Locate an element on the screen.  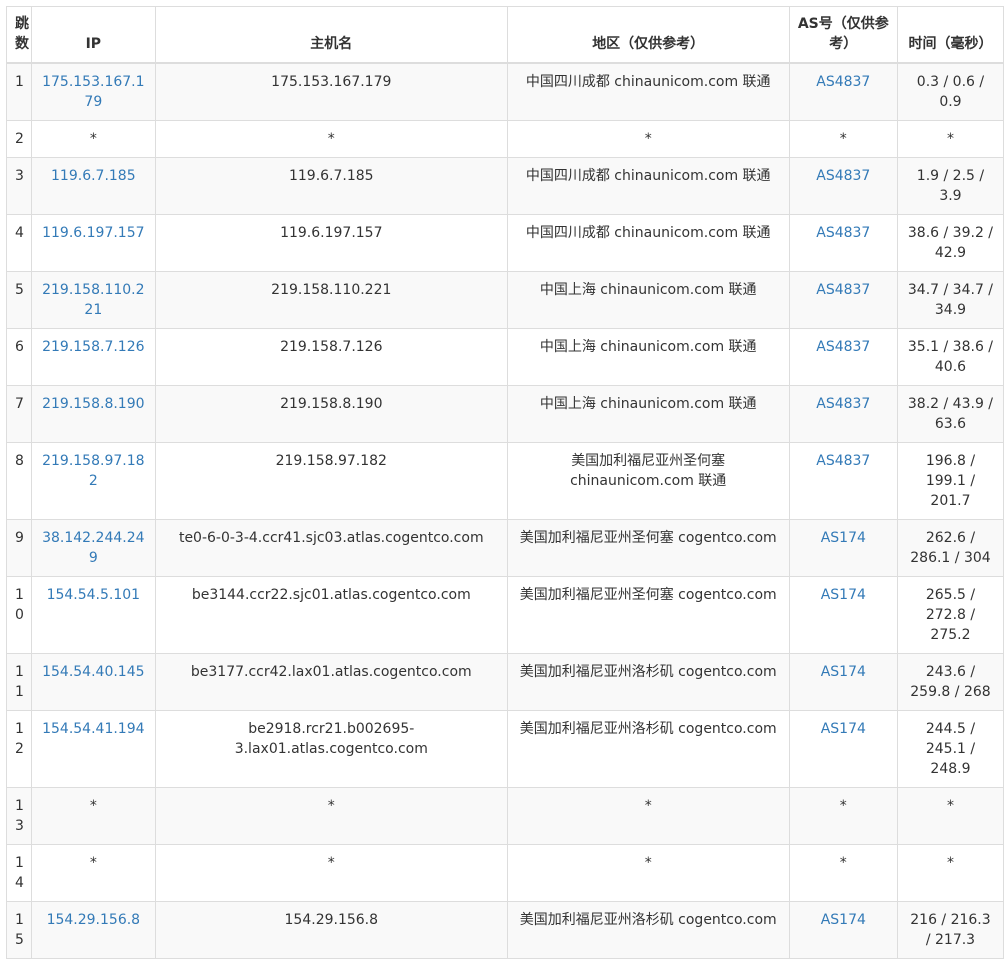
table-header-row: 跳数 IP 主机名 地区（仅供参考） AS号（仅供参考） 时间（毫秒） is located at coordinates (505, 35).